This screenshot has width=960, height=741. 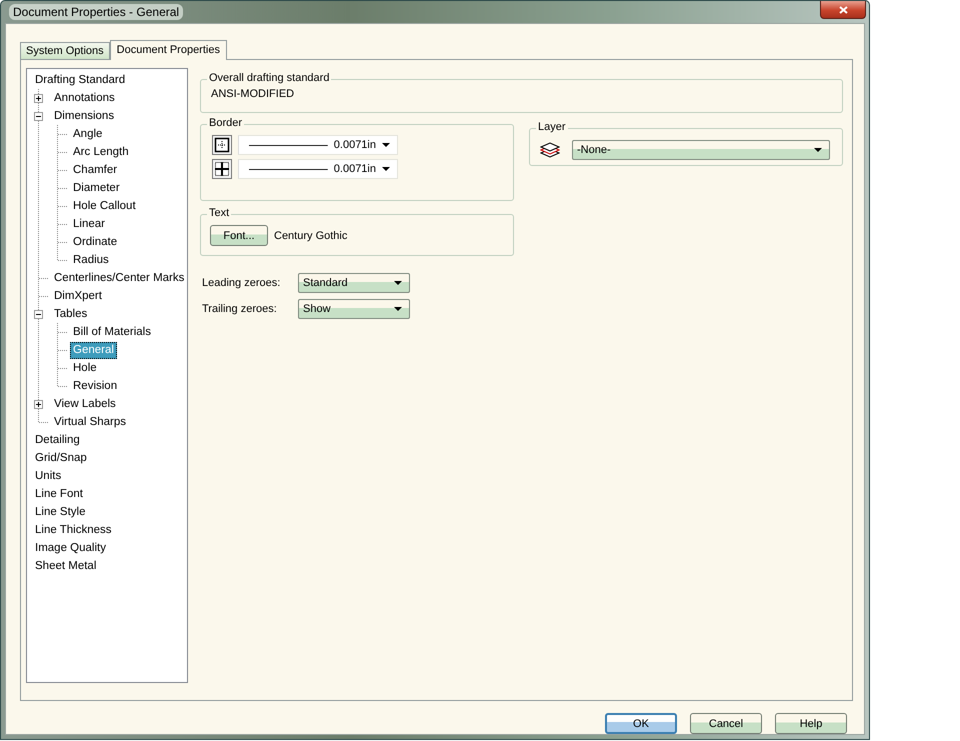 I want to click on tree-item: Line Style, so click(x=60, y=512).